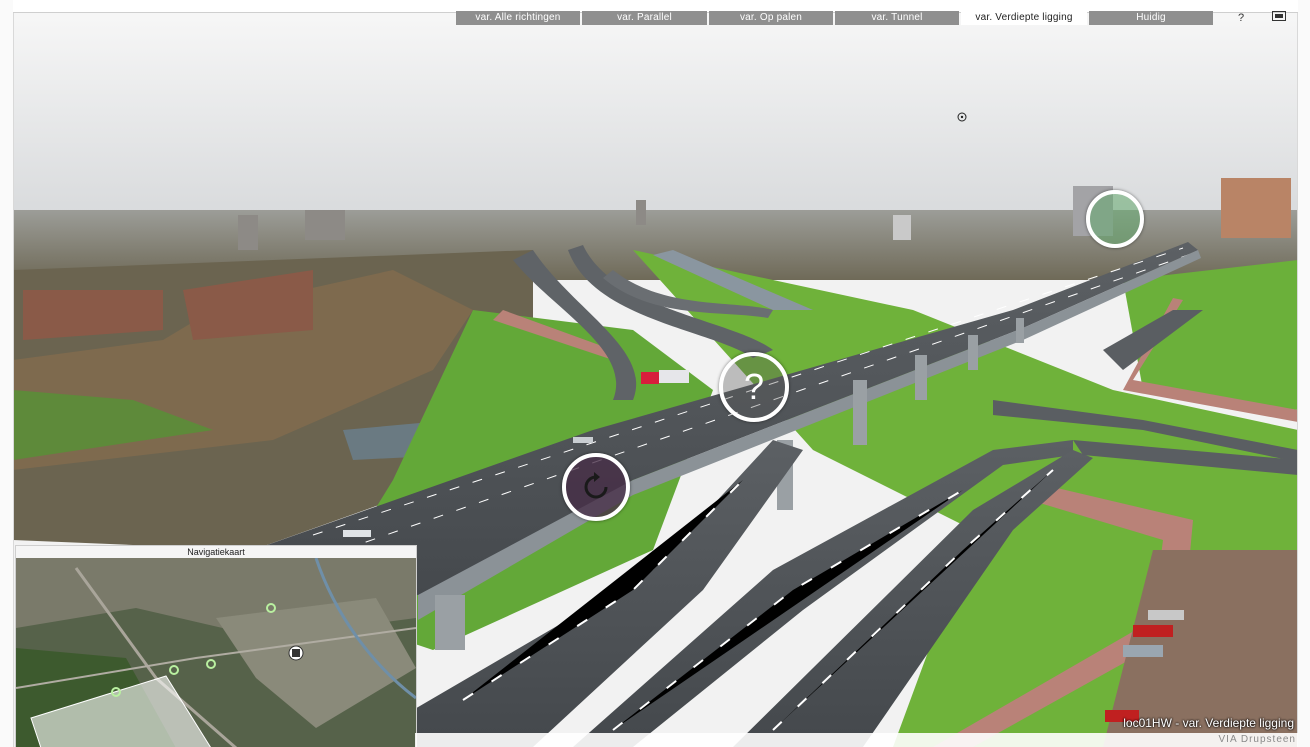 This screenshot has width=1310, height=747. Describe the element at coordinates (771, 18) in the screenshot. I see `tab-op-palen: var. Op palen` at that location.